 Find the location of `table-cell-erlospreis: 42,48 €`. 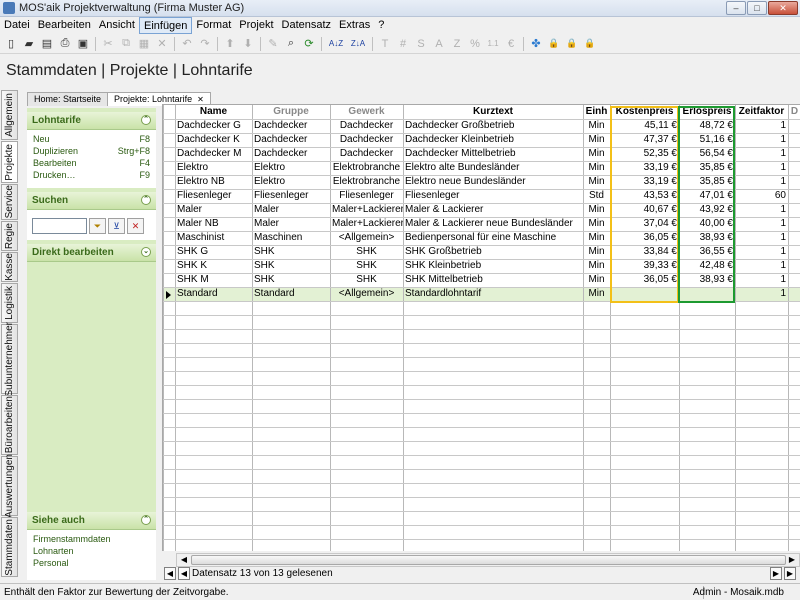

table-cell-erlospreis: 42,48 € is located at coordinates (707, 266).